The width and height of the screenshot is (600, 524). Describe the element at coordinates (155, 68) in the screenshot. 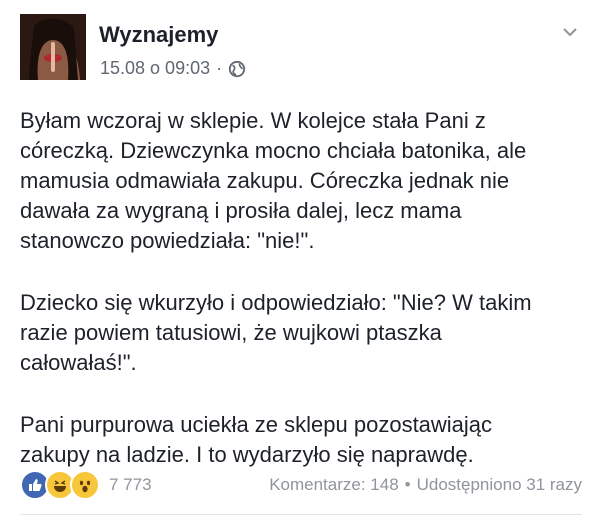

I see `post-timestamp: 15.08 o 09:03` at that location.